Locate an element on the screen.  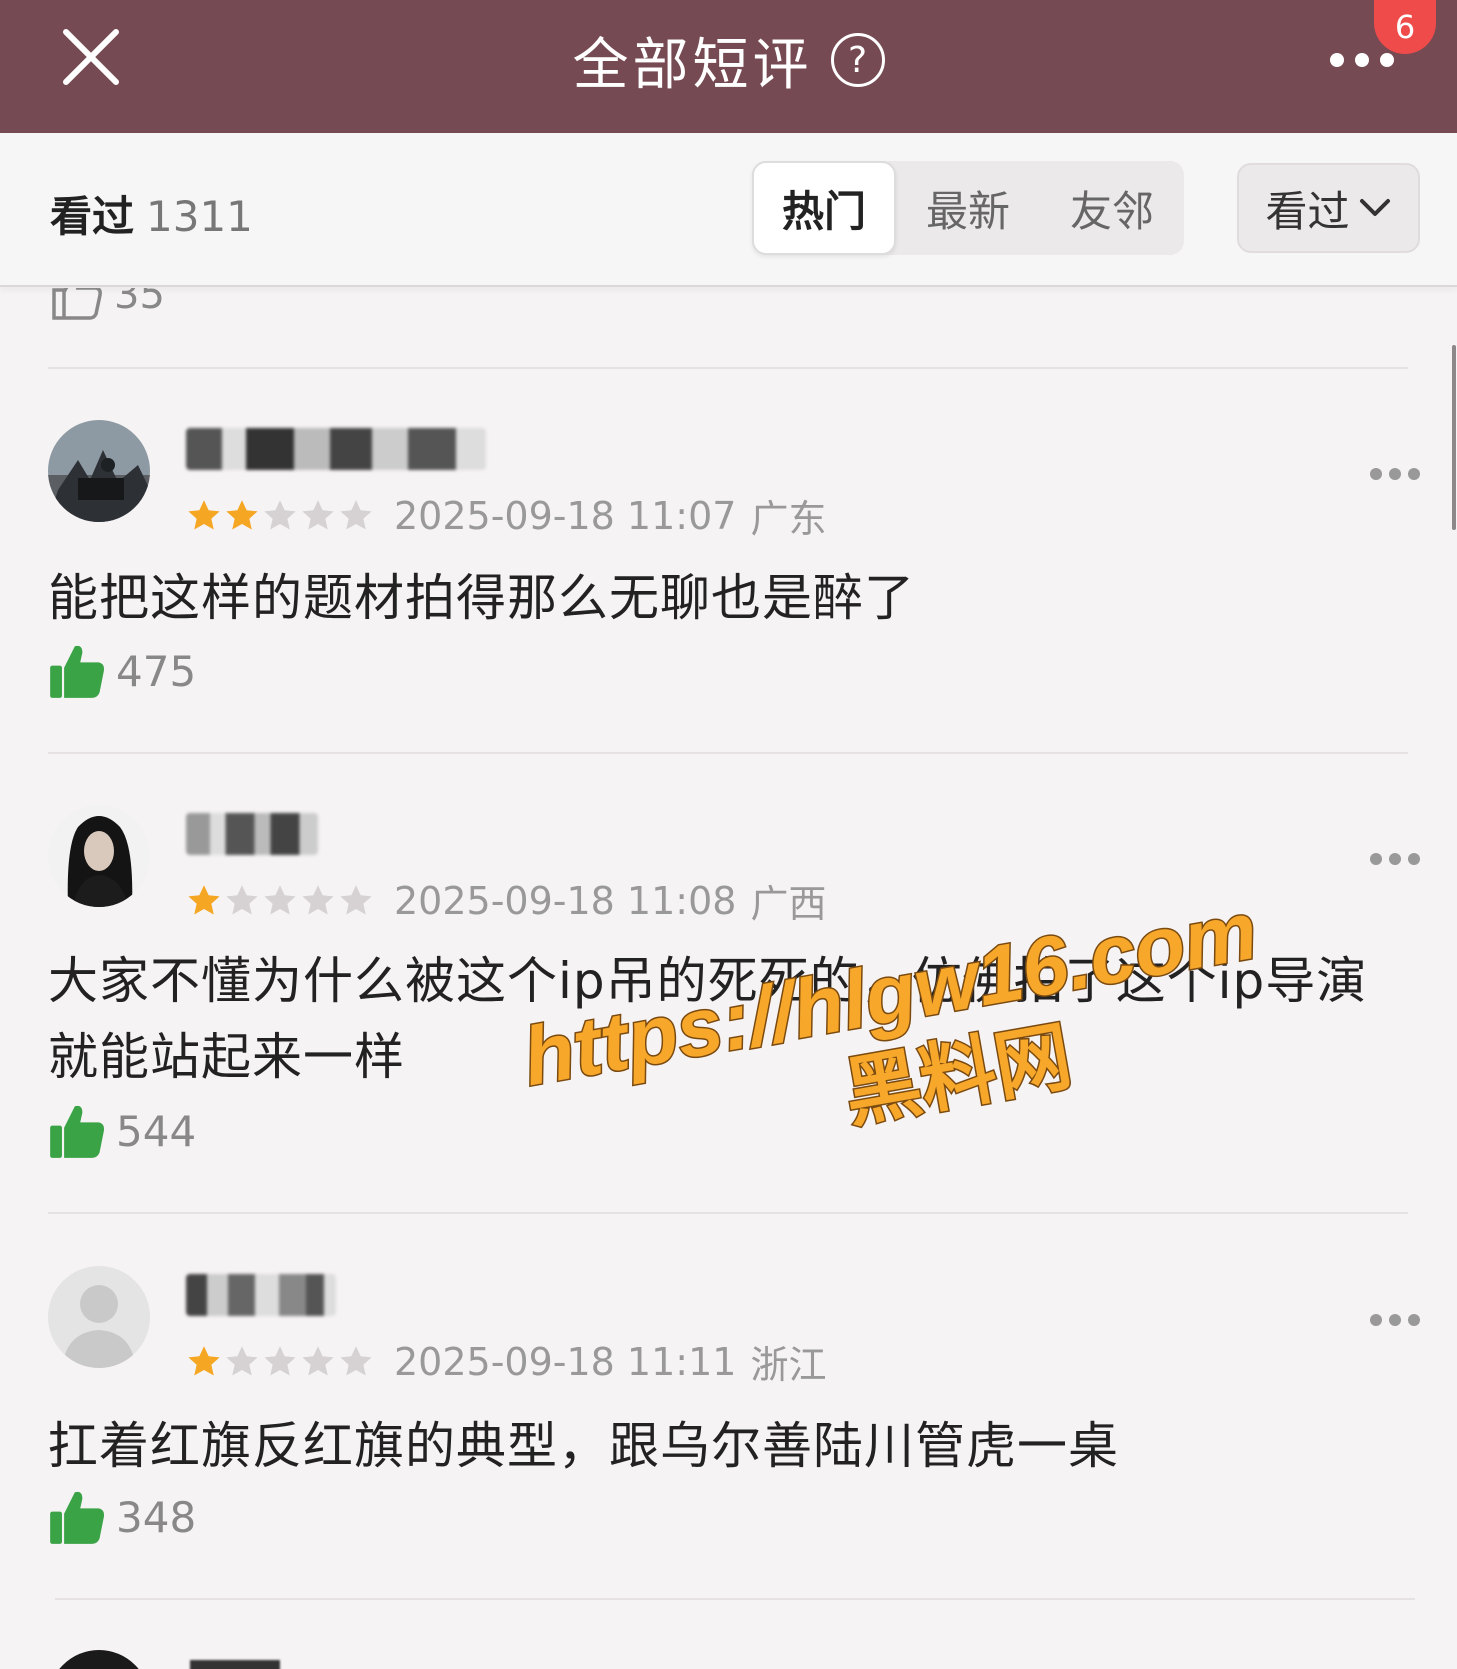
review-meta: 2025-09-18 11:08 广西 is located at coordinates (506, 900).